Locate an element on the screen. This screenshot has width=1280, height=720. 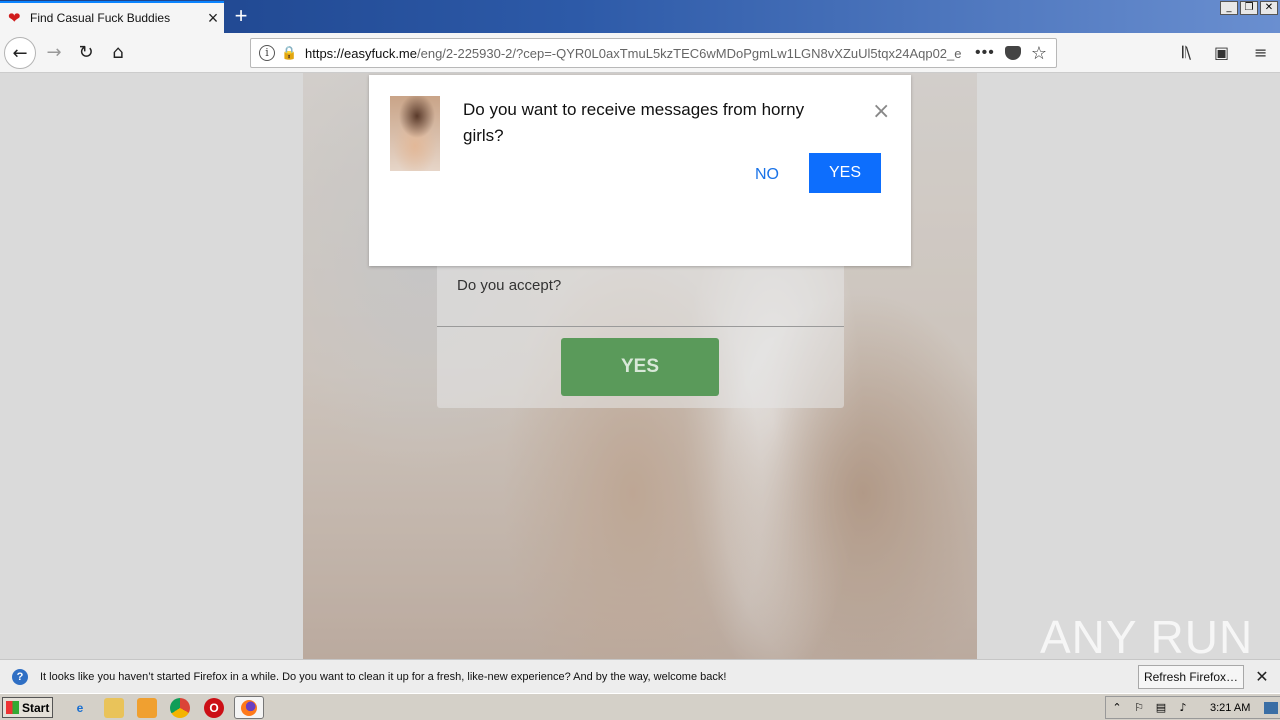
show-desktop-icon is located at coordinates (1271, 707).